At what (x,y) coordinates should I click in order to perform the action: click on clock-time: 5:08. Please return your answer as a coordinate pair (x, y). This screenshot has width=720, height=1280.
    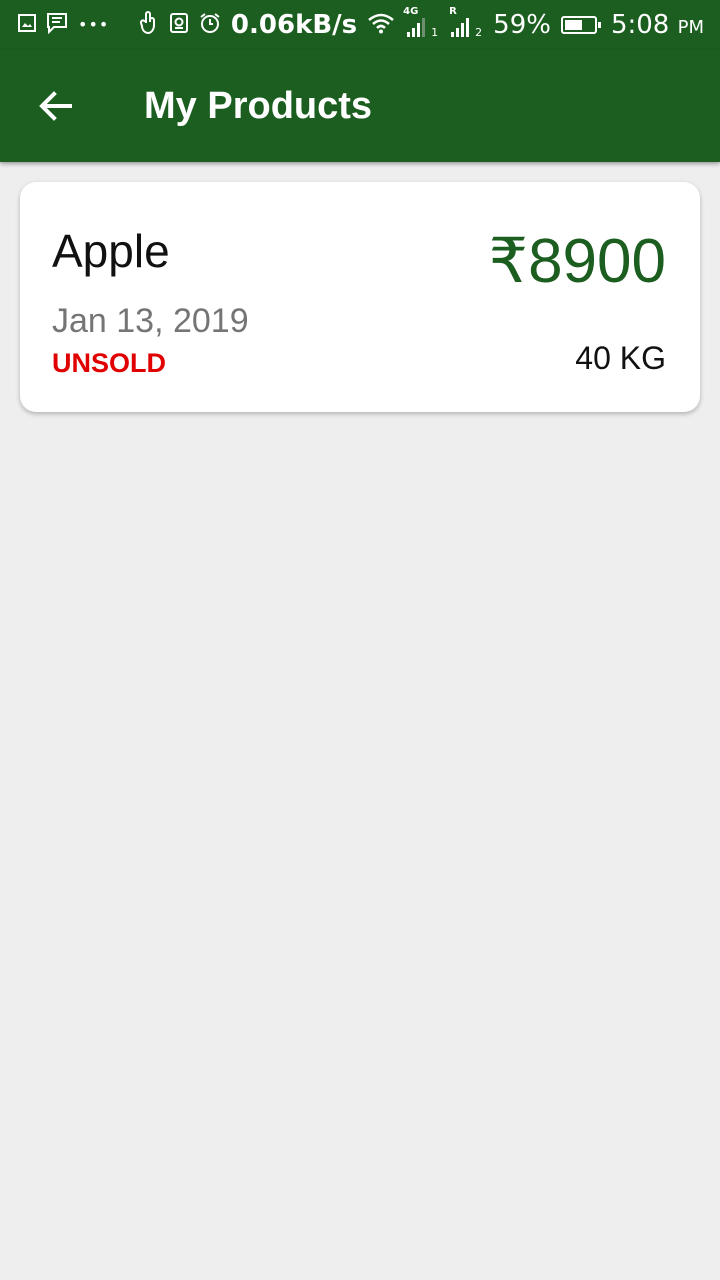
    Looking at the image, I should click on (640, 25).